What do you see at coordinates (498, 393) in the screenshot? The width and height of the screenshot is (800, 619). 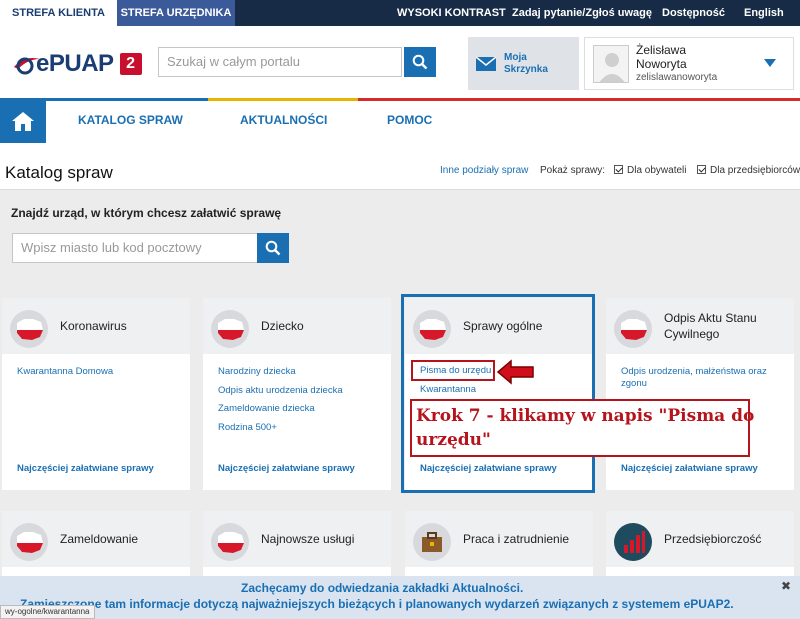 I see `highlight-frame` at bounding box center [498, 393].